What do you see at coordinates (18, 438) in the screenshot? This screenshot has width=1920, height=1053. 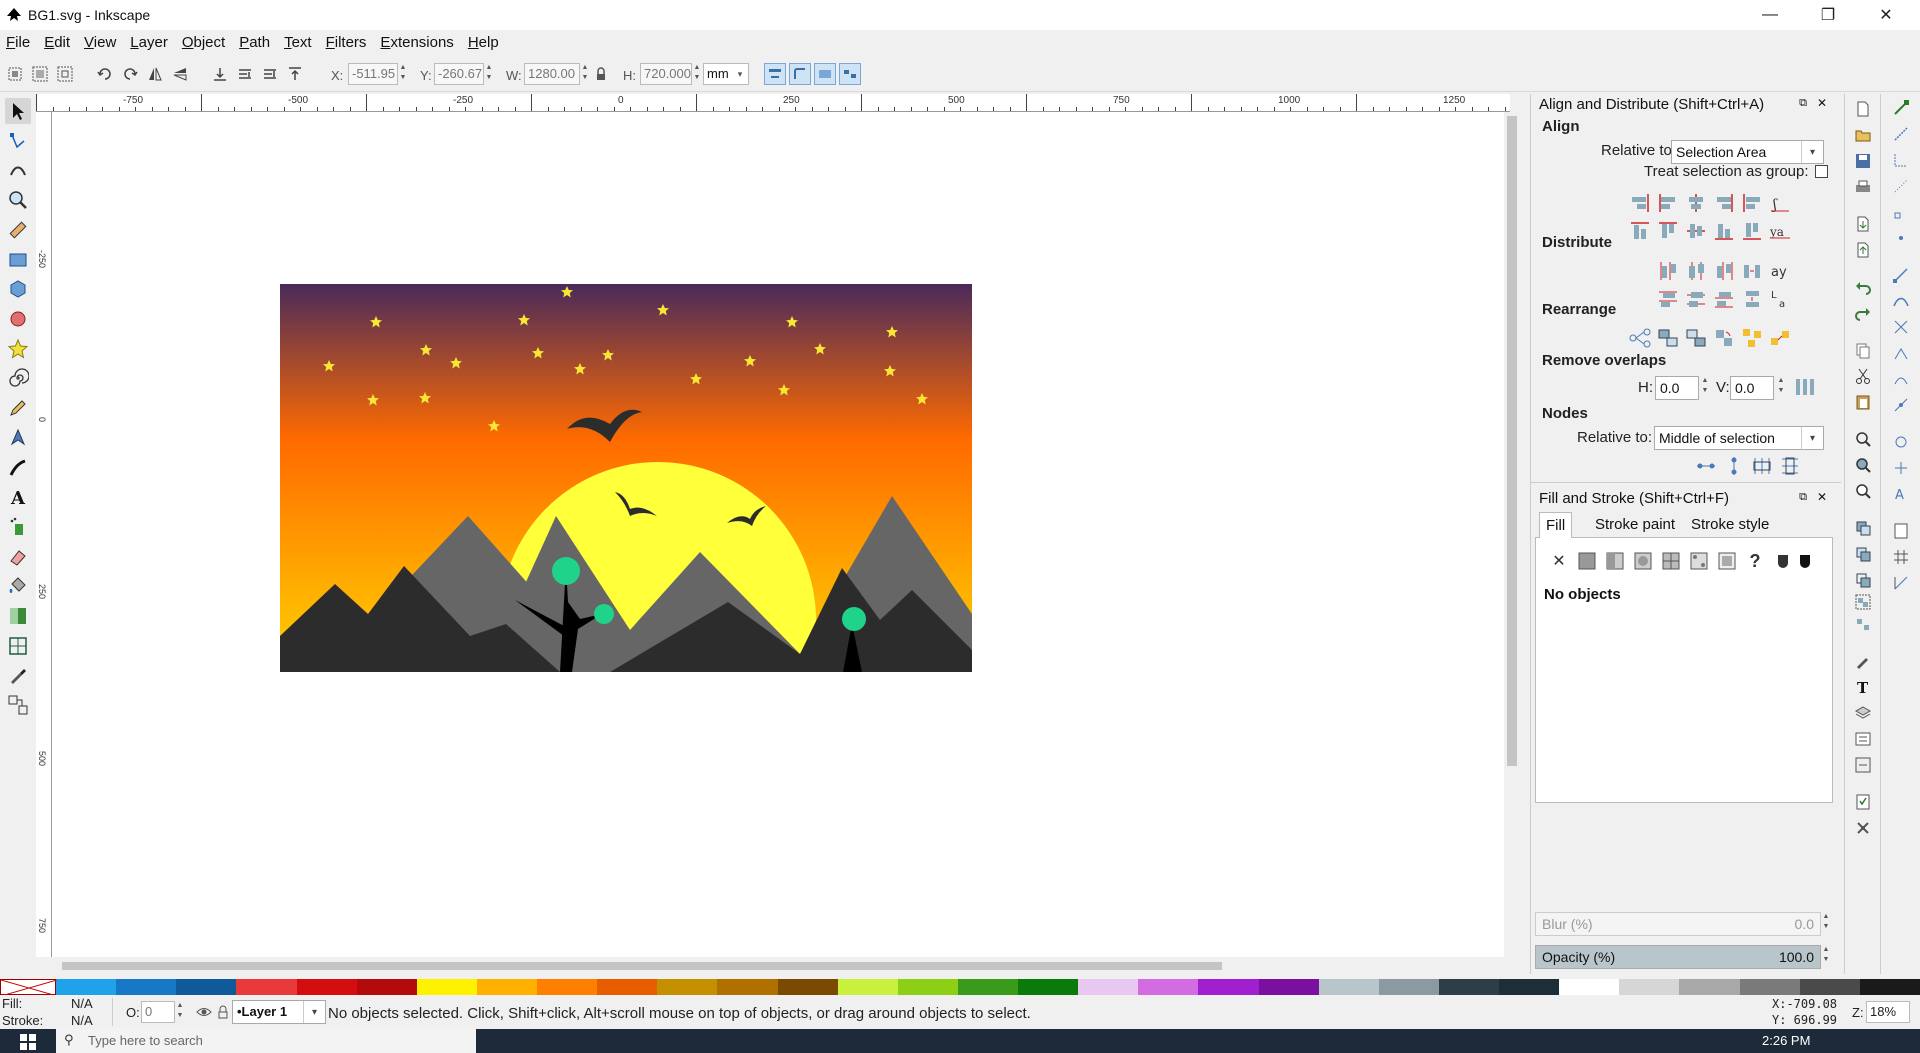 I see `pen-tool-icon` at bounding box center [18, 438].